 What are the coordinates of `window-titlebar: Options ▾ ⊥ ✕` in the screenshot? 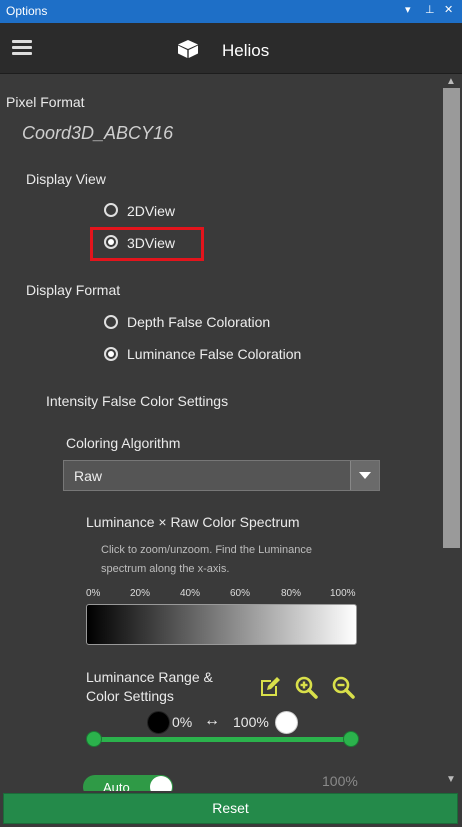 It's located at (231, 11).